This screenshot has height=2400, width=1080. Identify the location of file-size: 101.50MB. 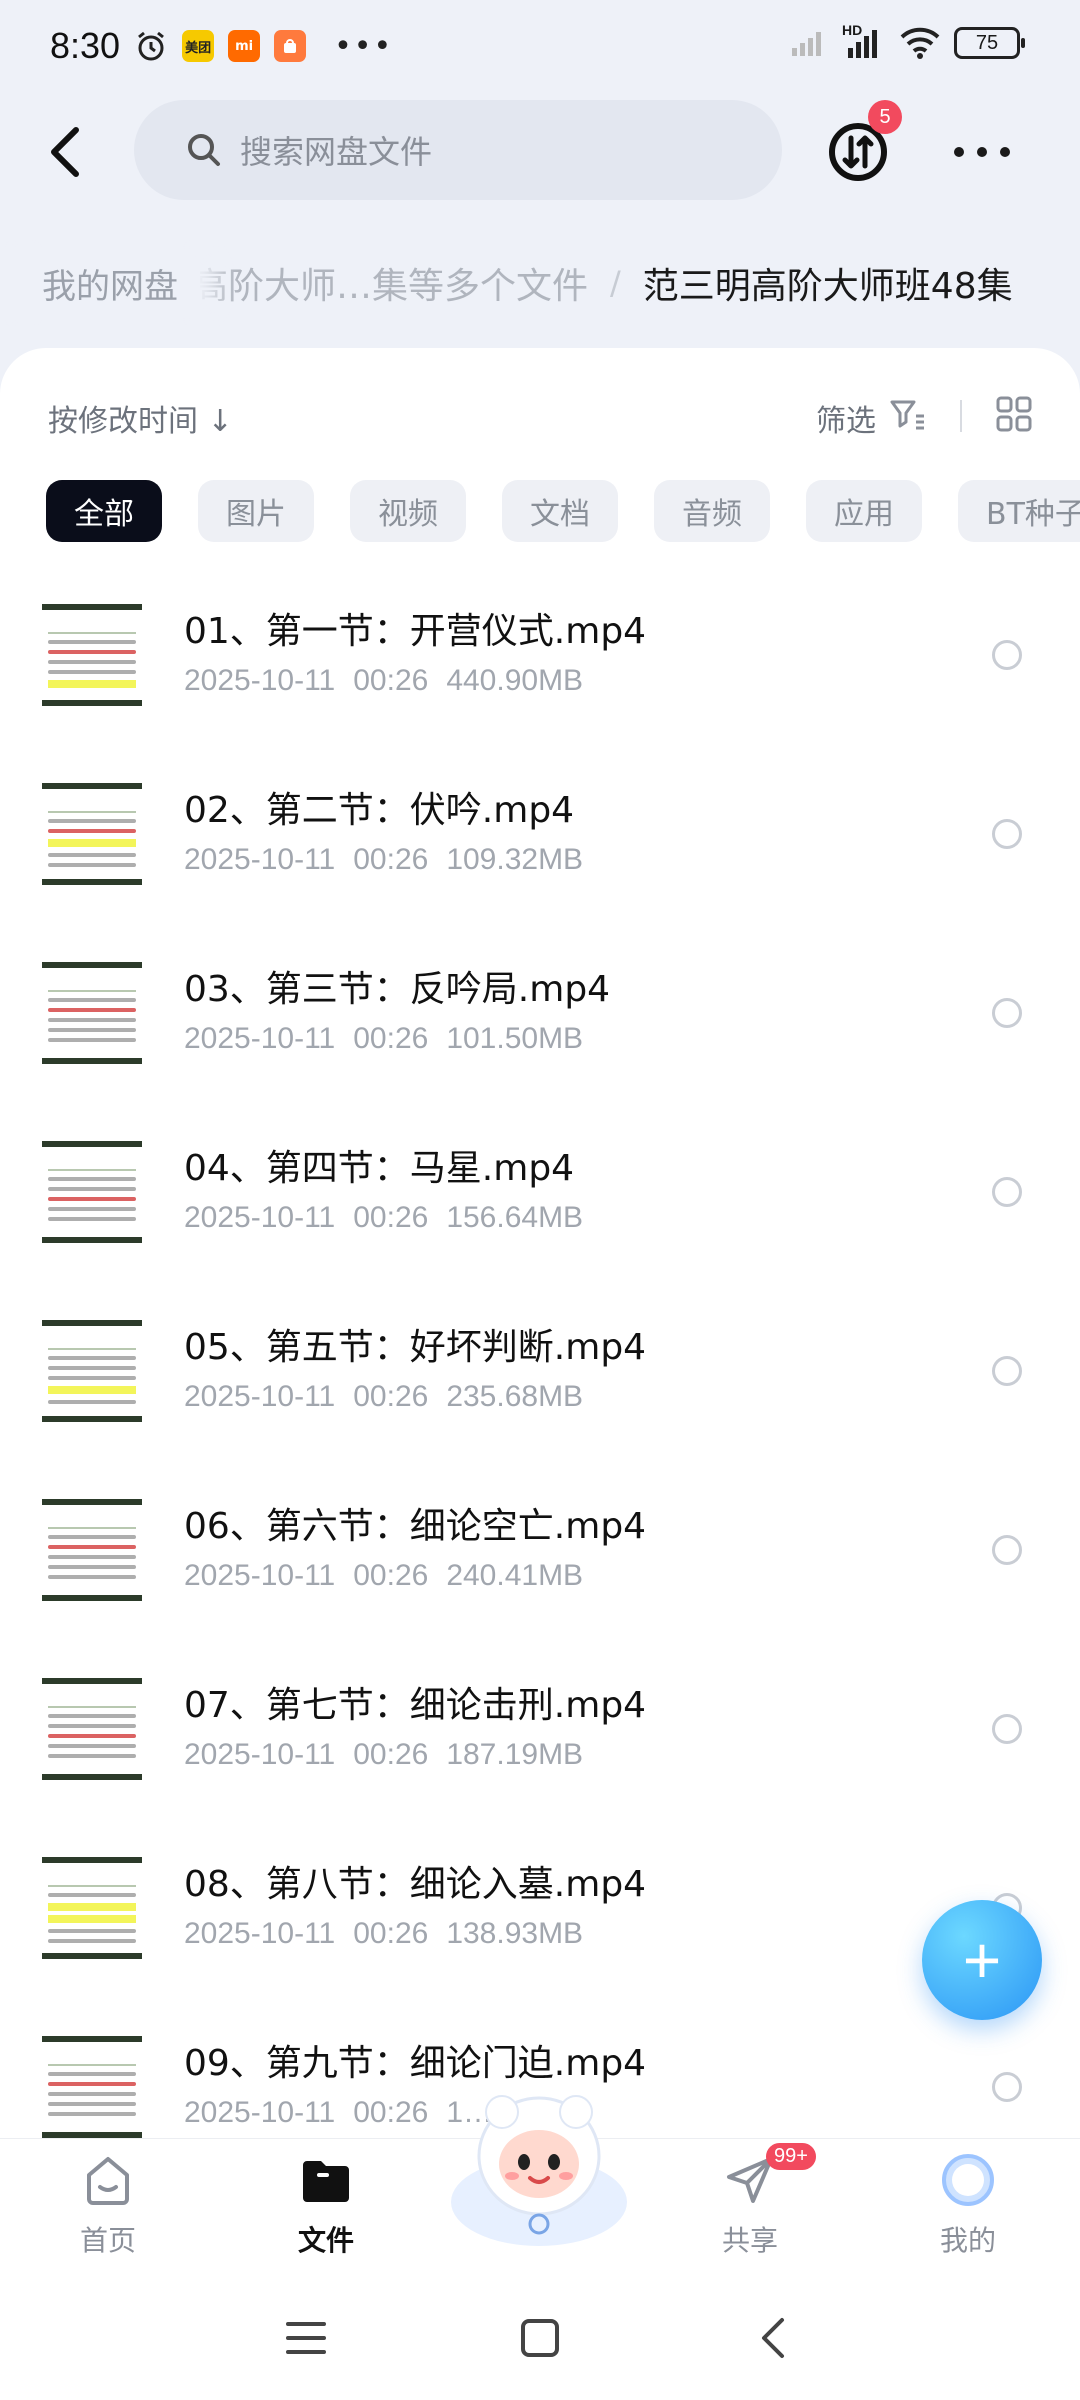
(515, 1038).